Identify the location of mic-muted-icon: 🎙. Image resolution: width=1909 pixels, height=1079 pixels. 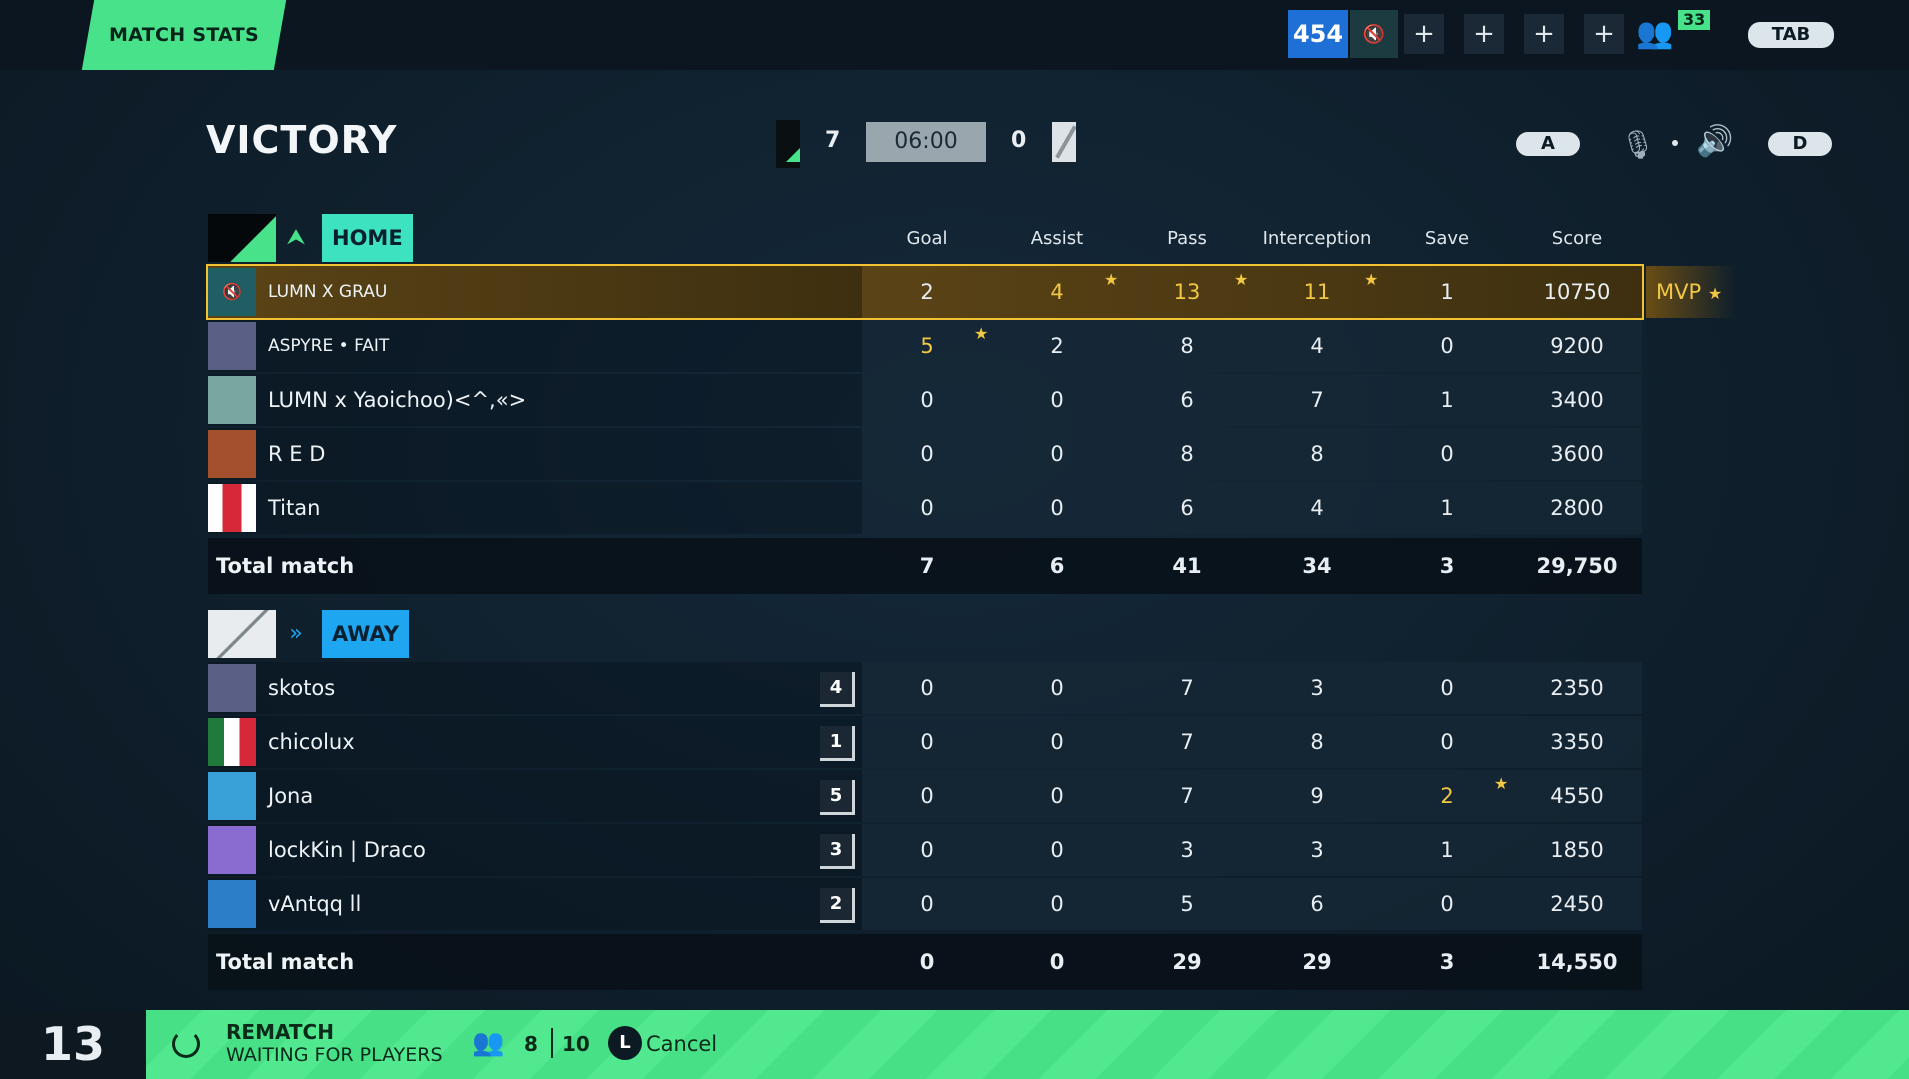
(1638, 144).